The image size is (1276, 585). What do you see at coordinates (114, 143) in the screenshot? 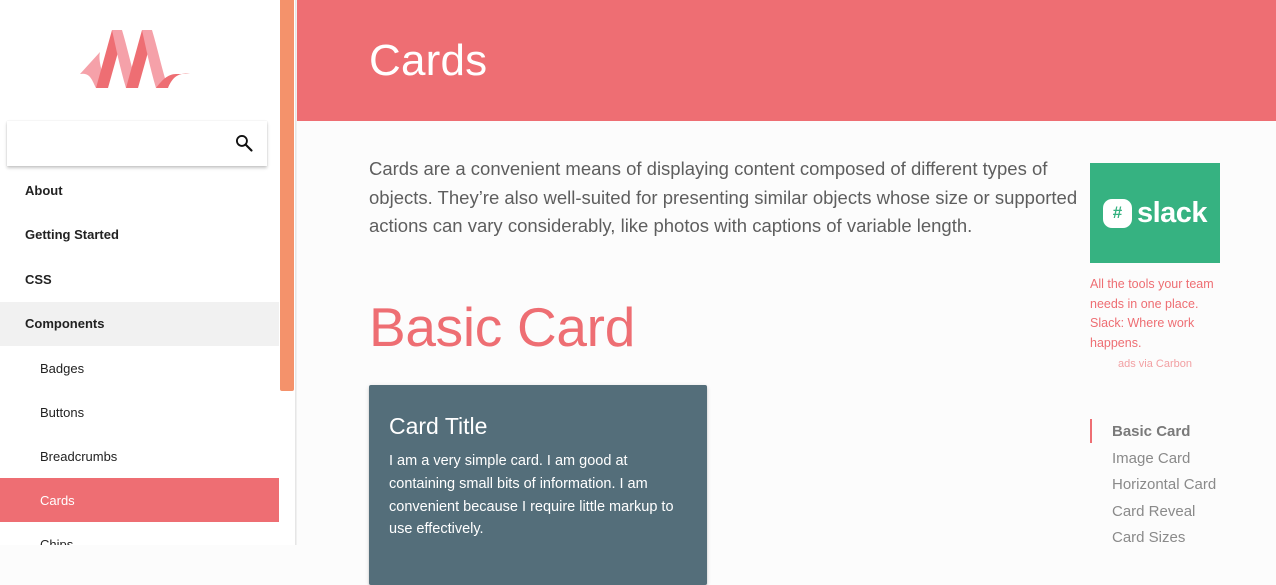
I see `search-input` at bounding box center [114, 143].